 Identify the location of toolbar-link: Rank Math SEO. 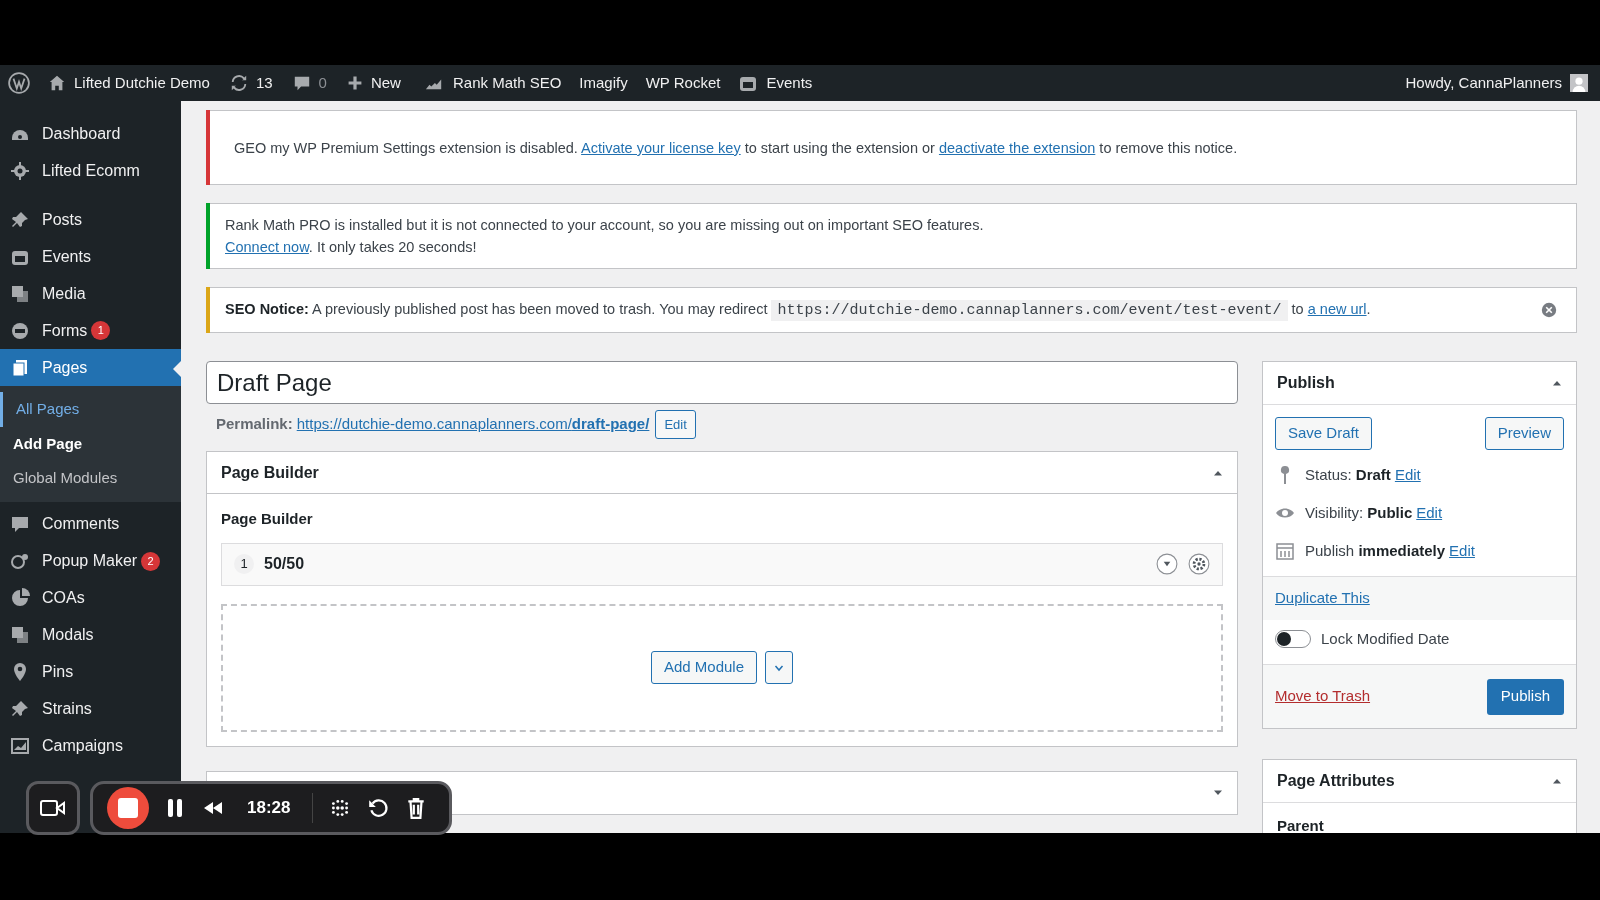
(492, 83).